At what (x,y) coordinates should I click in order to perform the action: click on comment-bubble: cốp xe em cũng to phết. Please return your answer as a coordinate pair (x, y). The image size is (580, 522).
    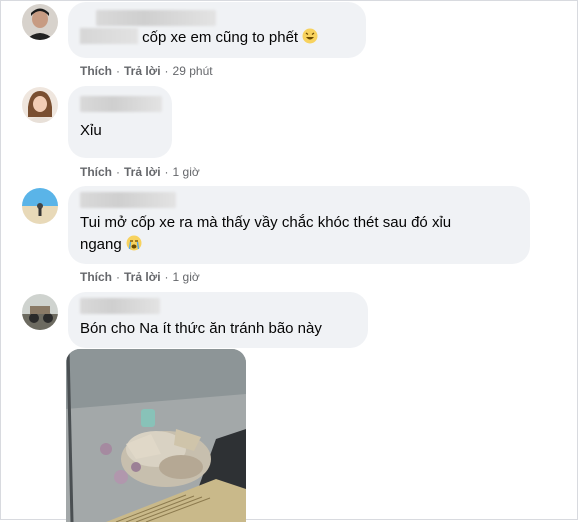
    Looking at the image, I should click on (217, 30).